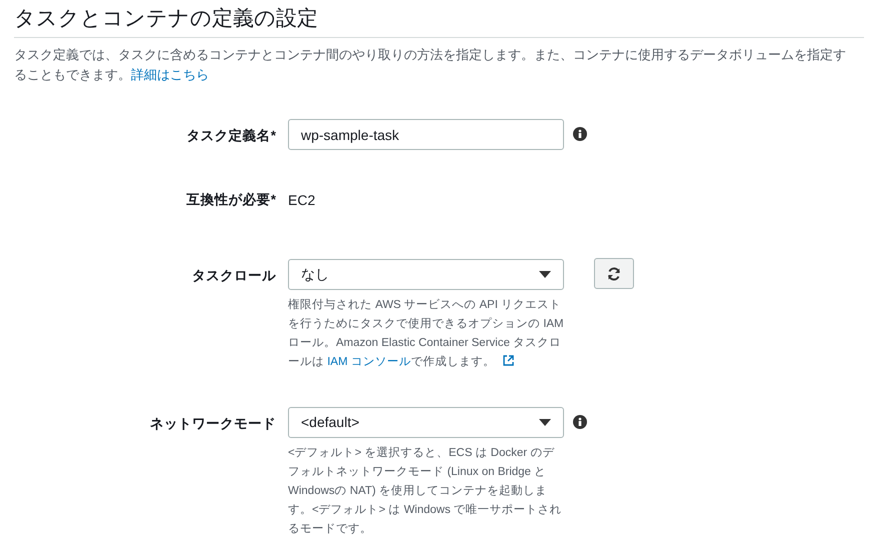 The width and height of the screenshot is (874, 537). What do you see at coordinates (369, 362) in the screenshot?
I see `console-link: IAM コンソール` at bounding box center [369, 362].